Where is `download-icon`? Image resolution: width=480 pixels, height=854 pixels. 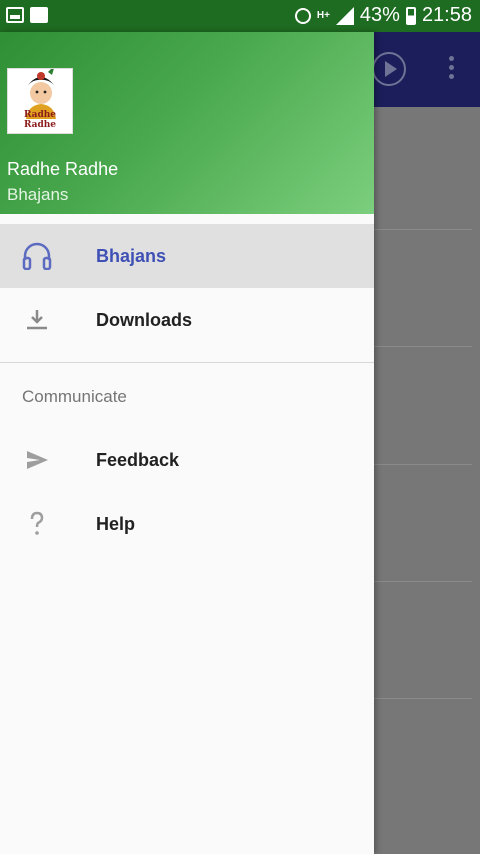
download-icon is located at coordinates (37, 320).